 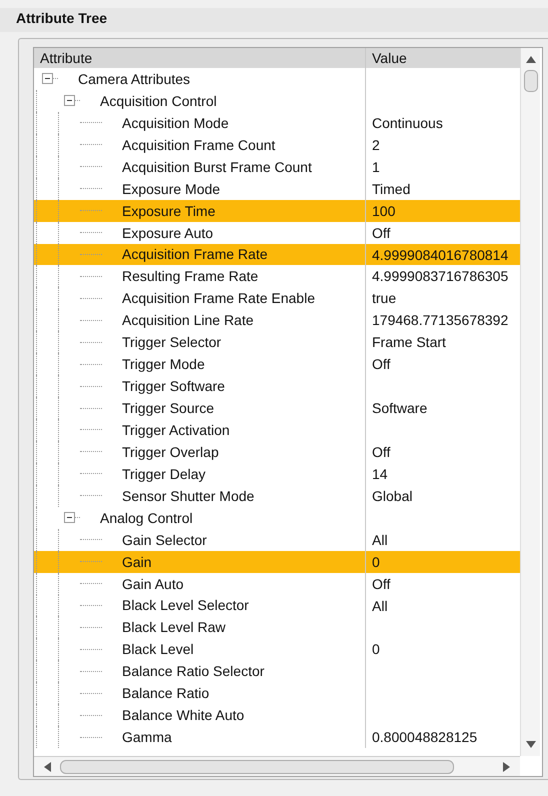 What do you see at coordinates (530, 59) in the screenshot?
I see `scroll-up-icon` at bounding box center [530, 59].